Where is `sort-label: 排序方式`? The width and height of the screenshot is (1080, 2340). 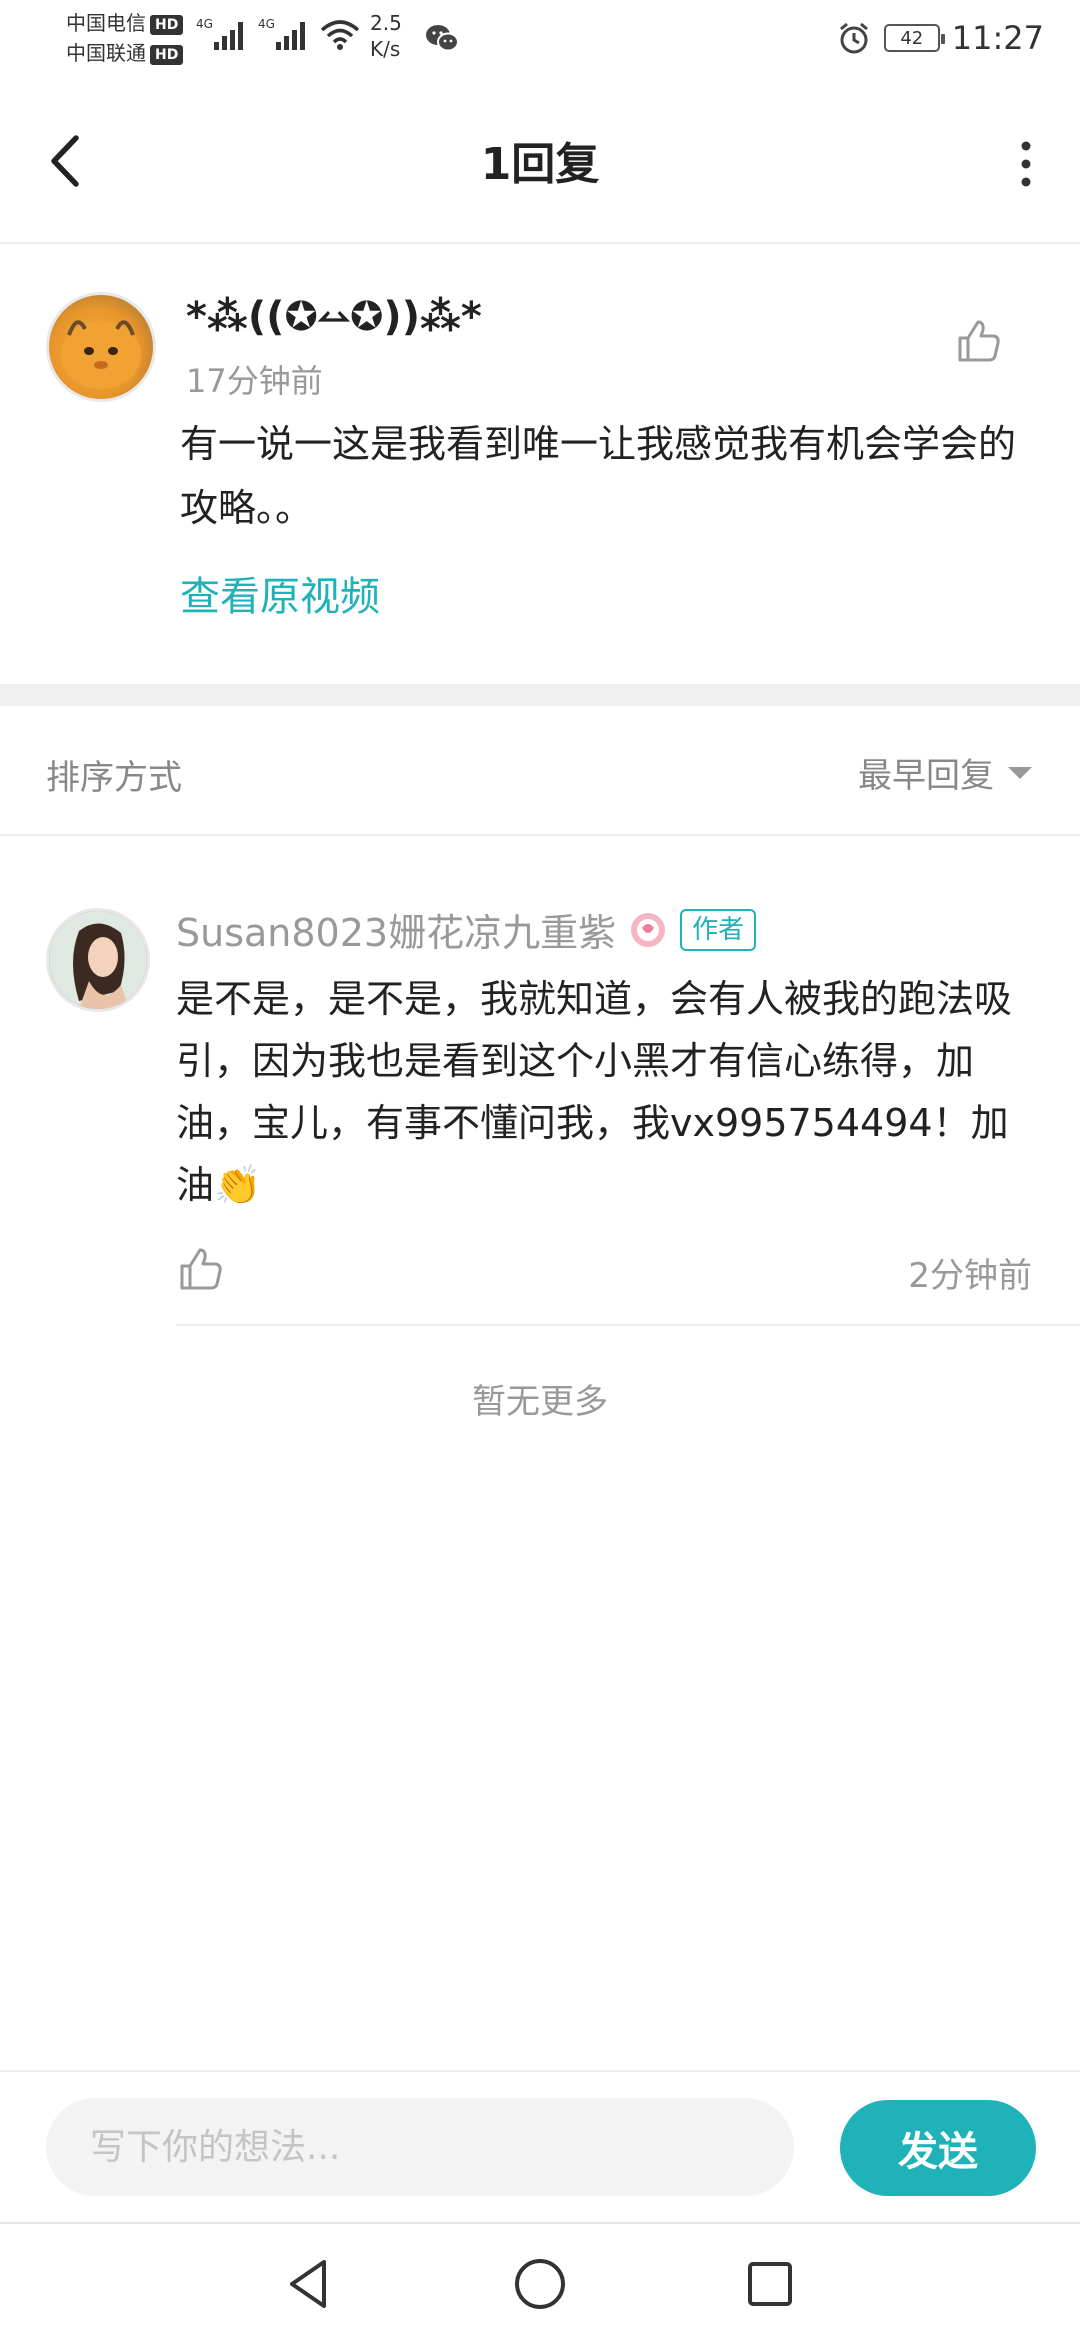
sort-label: 排序方式 is located at coordinates (114, 778).